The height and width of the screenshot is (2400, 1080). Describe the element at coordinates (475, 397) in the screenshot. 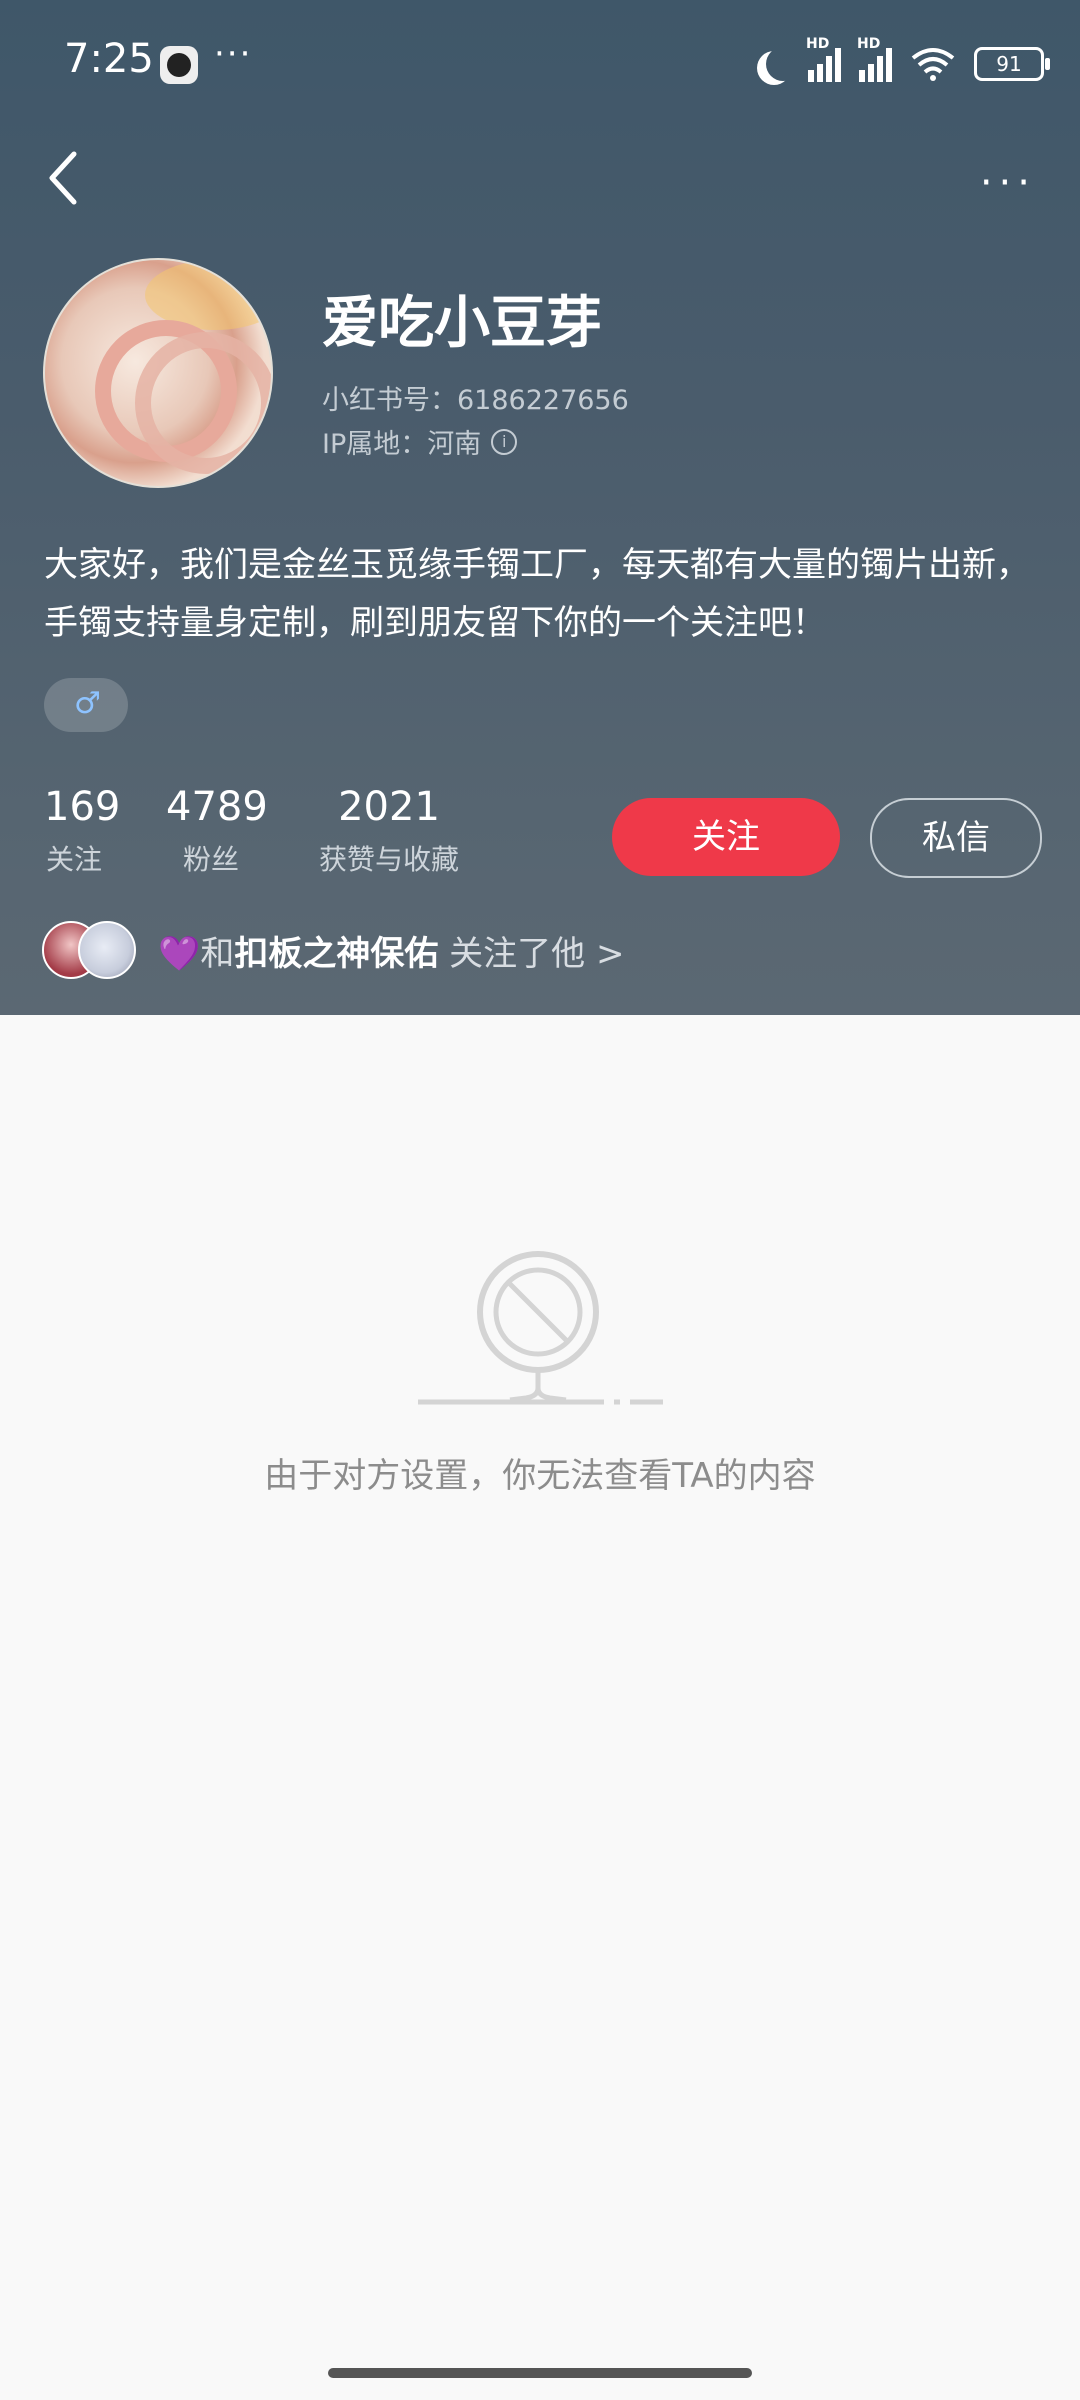

I see `user-id: 小红书号：6186227656` at that location.